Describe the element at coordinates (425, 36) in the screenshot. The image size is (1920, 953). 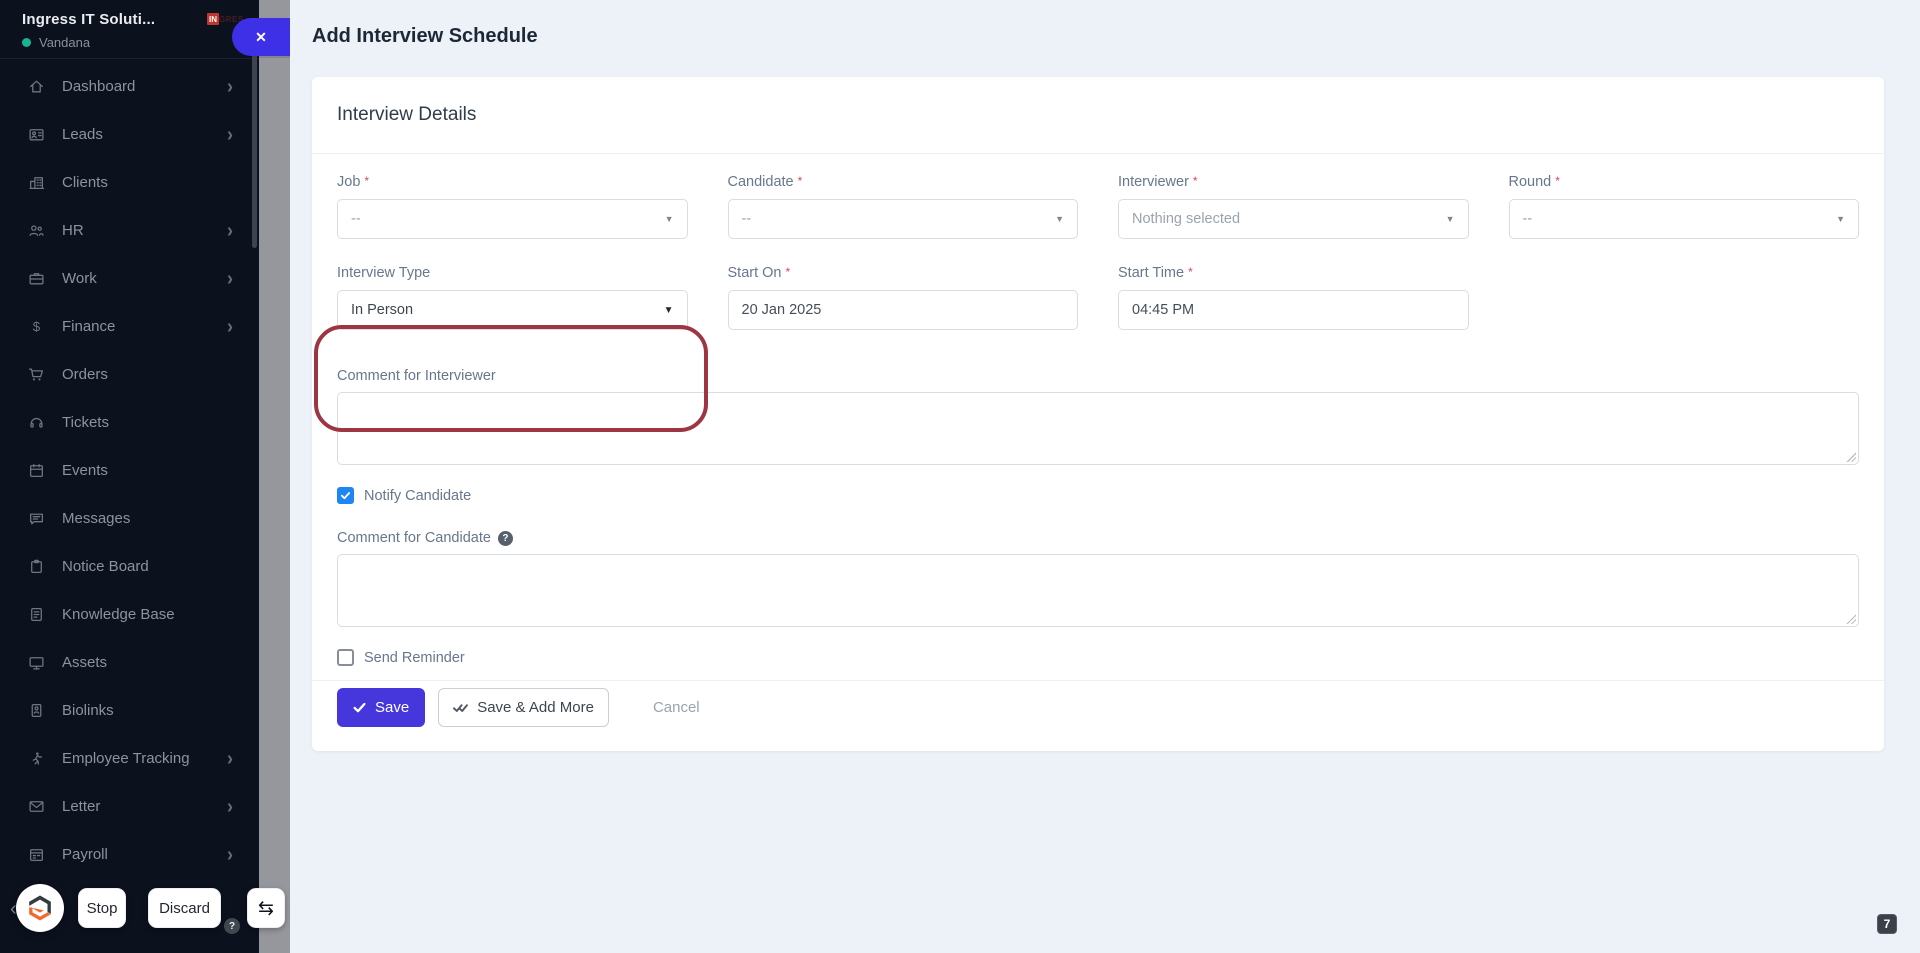
I see `page-title: Add Interview Schedule` at that location.